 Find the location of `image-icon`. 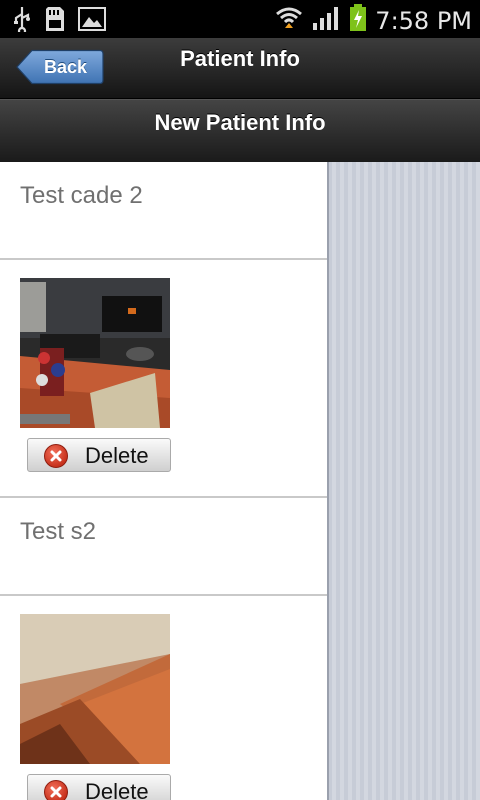

image-icon is located at coordinates (92, 21).